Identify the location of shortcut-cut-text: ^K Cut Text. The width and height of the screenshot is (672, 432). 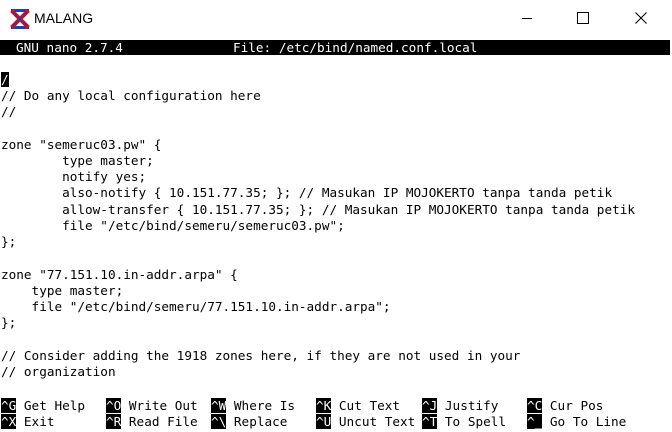
(358, 406).